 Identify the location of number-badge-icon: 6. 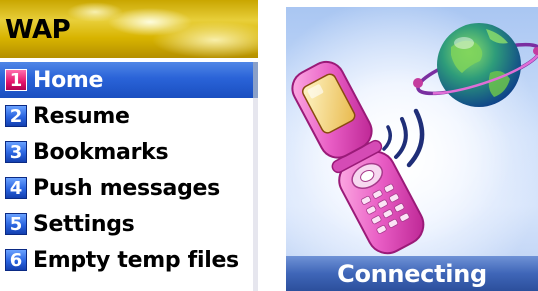
(16, 260).